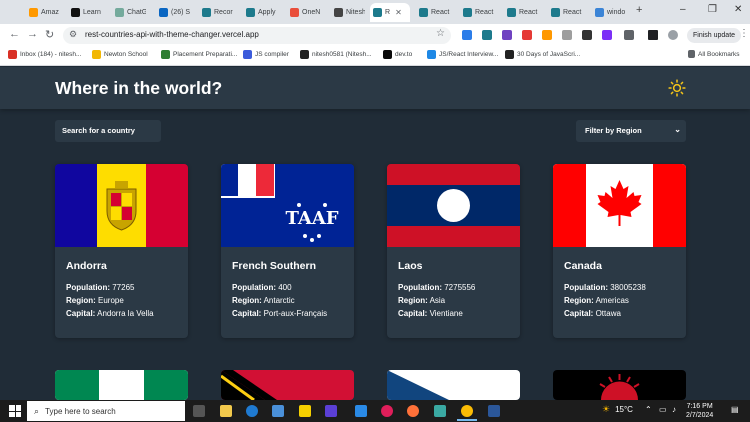  What do you see at coordinates (467, 411) in the screenshot?
I see `chrome-icon` at bounding box center [467, 411].